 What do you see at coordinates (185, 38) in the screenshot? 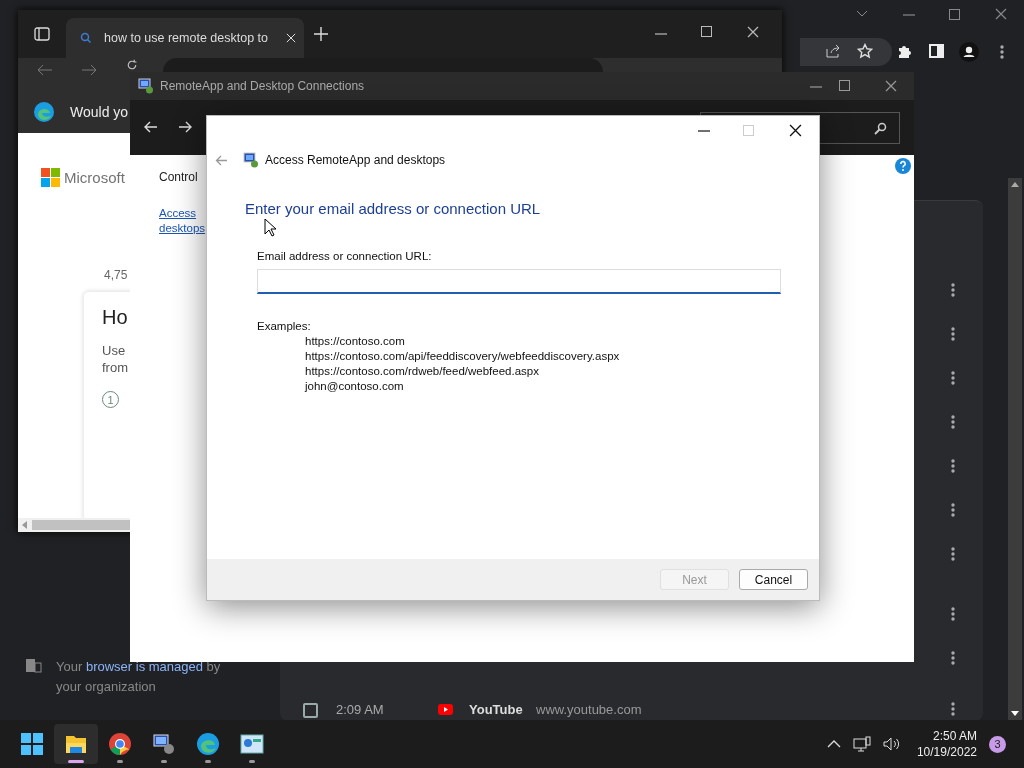
I see `browser-tab: how to use remote desktop to` at bounding box center [185, 38].